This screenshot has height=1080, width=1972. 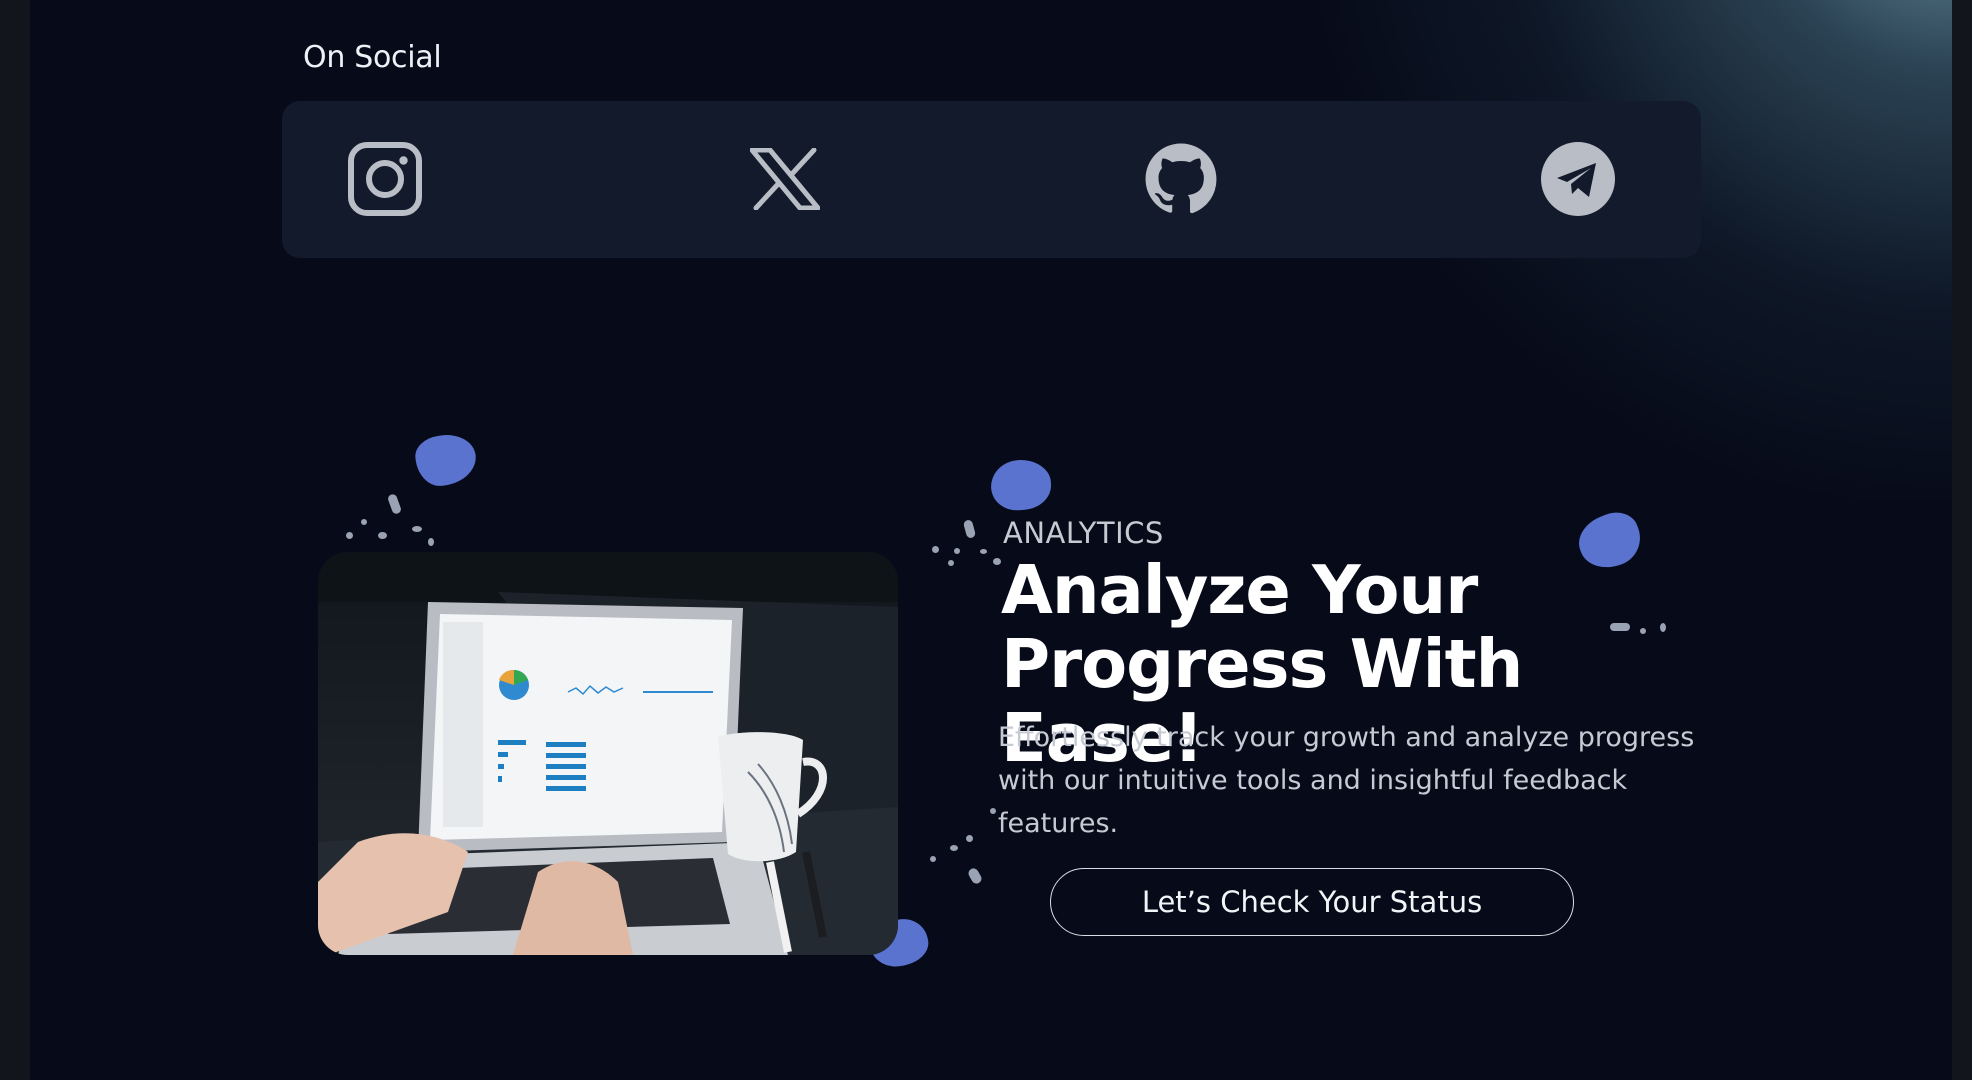 What do you see at coordinates (372, 57) in the screenshot?
I see `social-section-title: On Social` at bounding box center [372, 57].